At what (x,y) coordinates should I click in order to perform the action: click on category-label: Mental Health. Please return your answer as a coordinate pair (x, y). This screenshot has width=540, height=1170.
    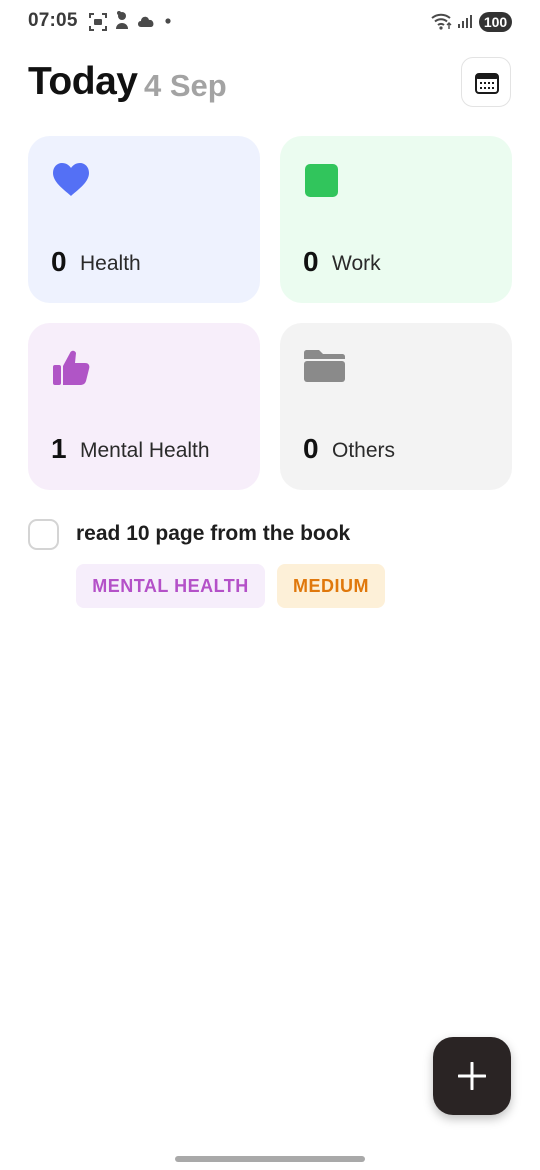
    Looking at the image, I should click on (145, 450).